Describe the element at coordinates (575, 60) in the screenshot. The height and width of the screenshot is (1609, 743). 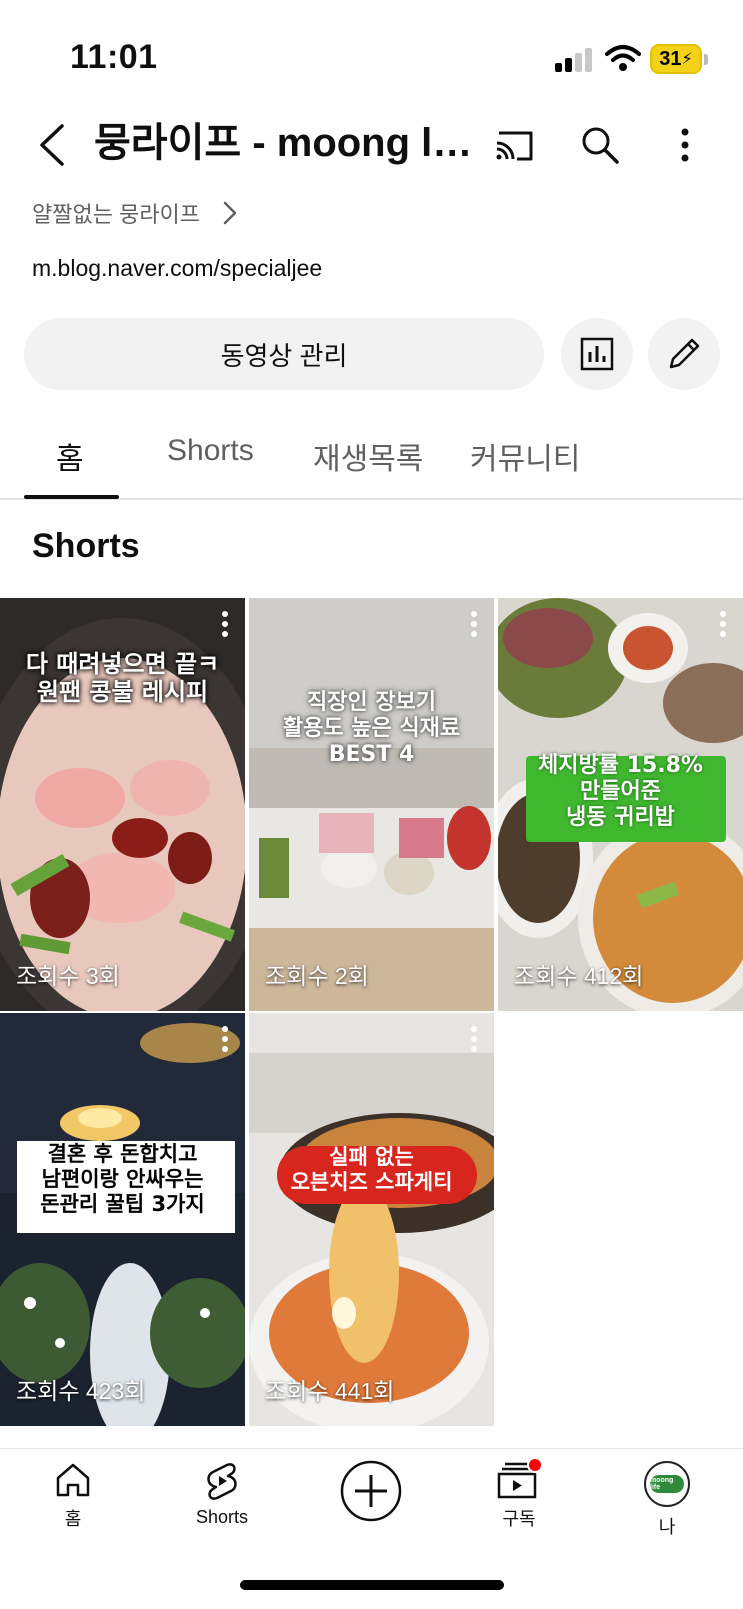
I see `cellular-signal-icon` at that location.